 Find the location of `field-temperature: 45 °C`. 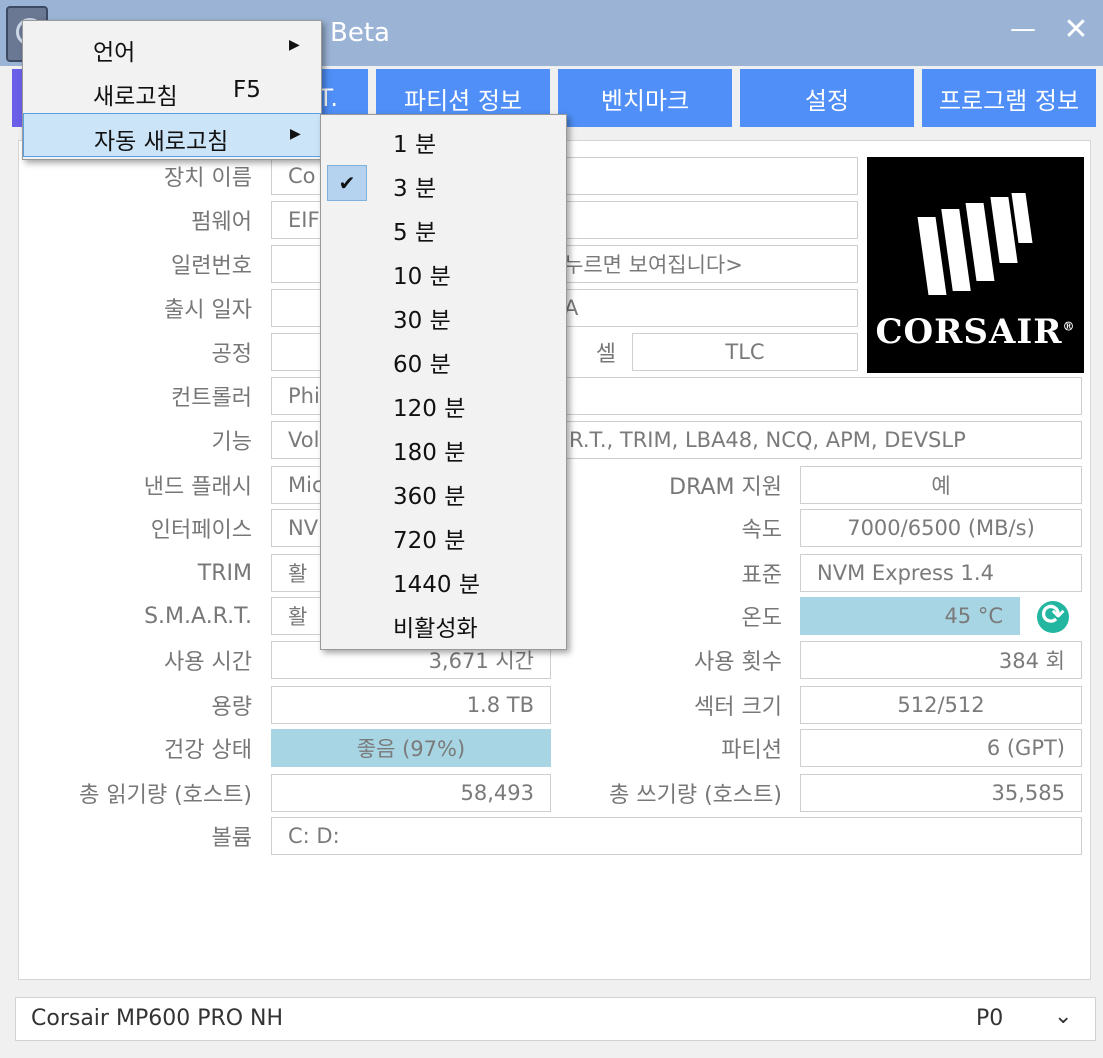

field-temperature: 45 °C is located at coordinates (910, 616).